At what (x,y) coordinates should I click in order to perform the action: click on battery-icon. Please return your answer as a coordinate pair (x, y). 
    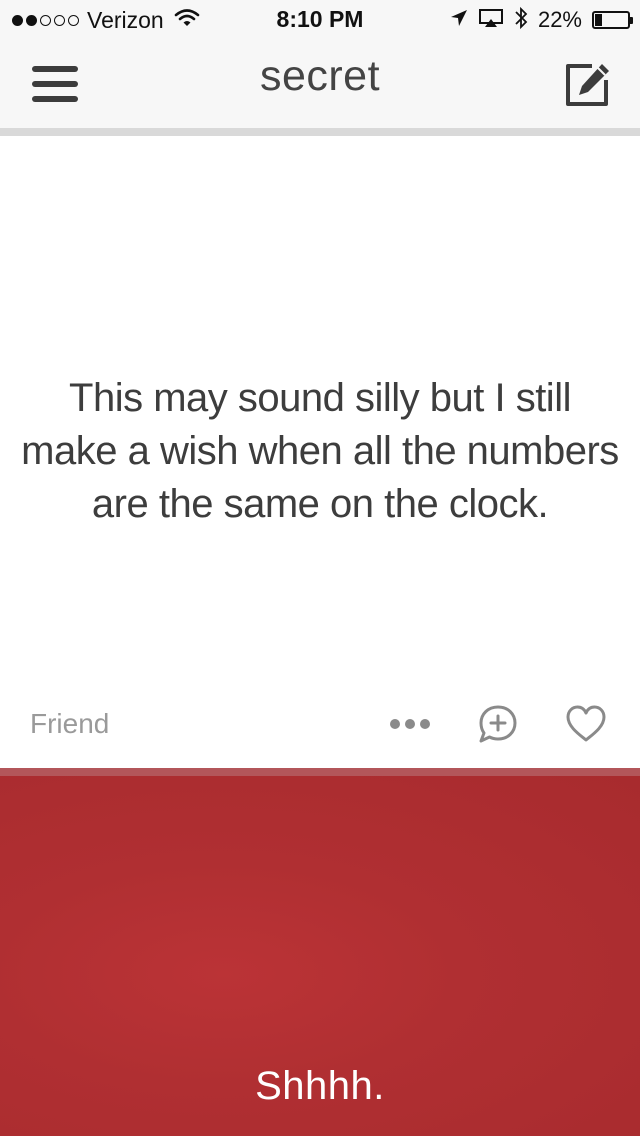
    Looking at the image, I should click on (612, 20).